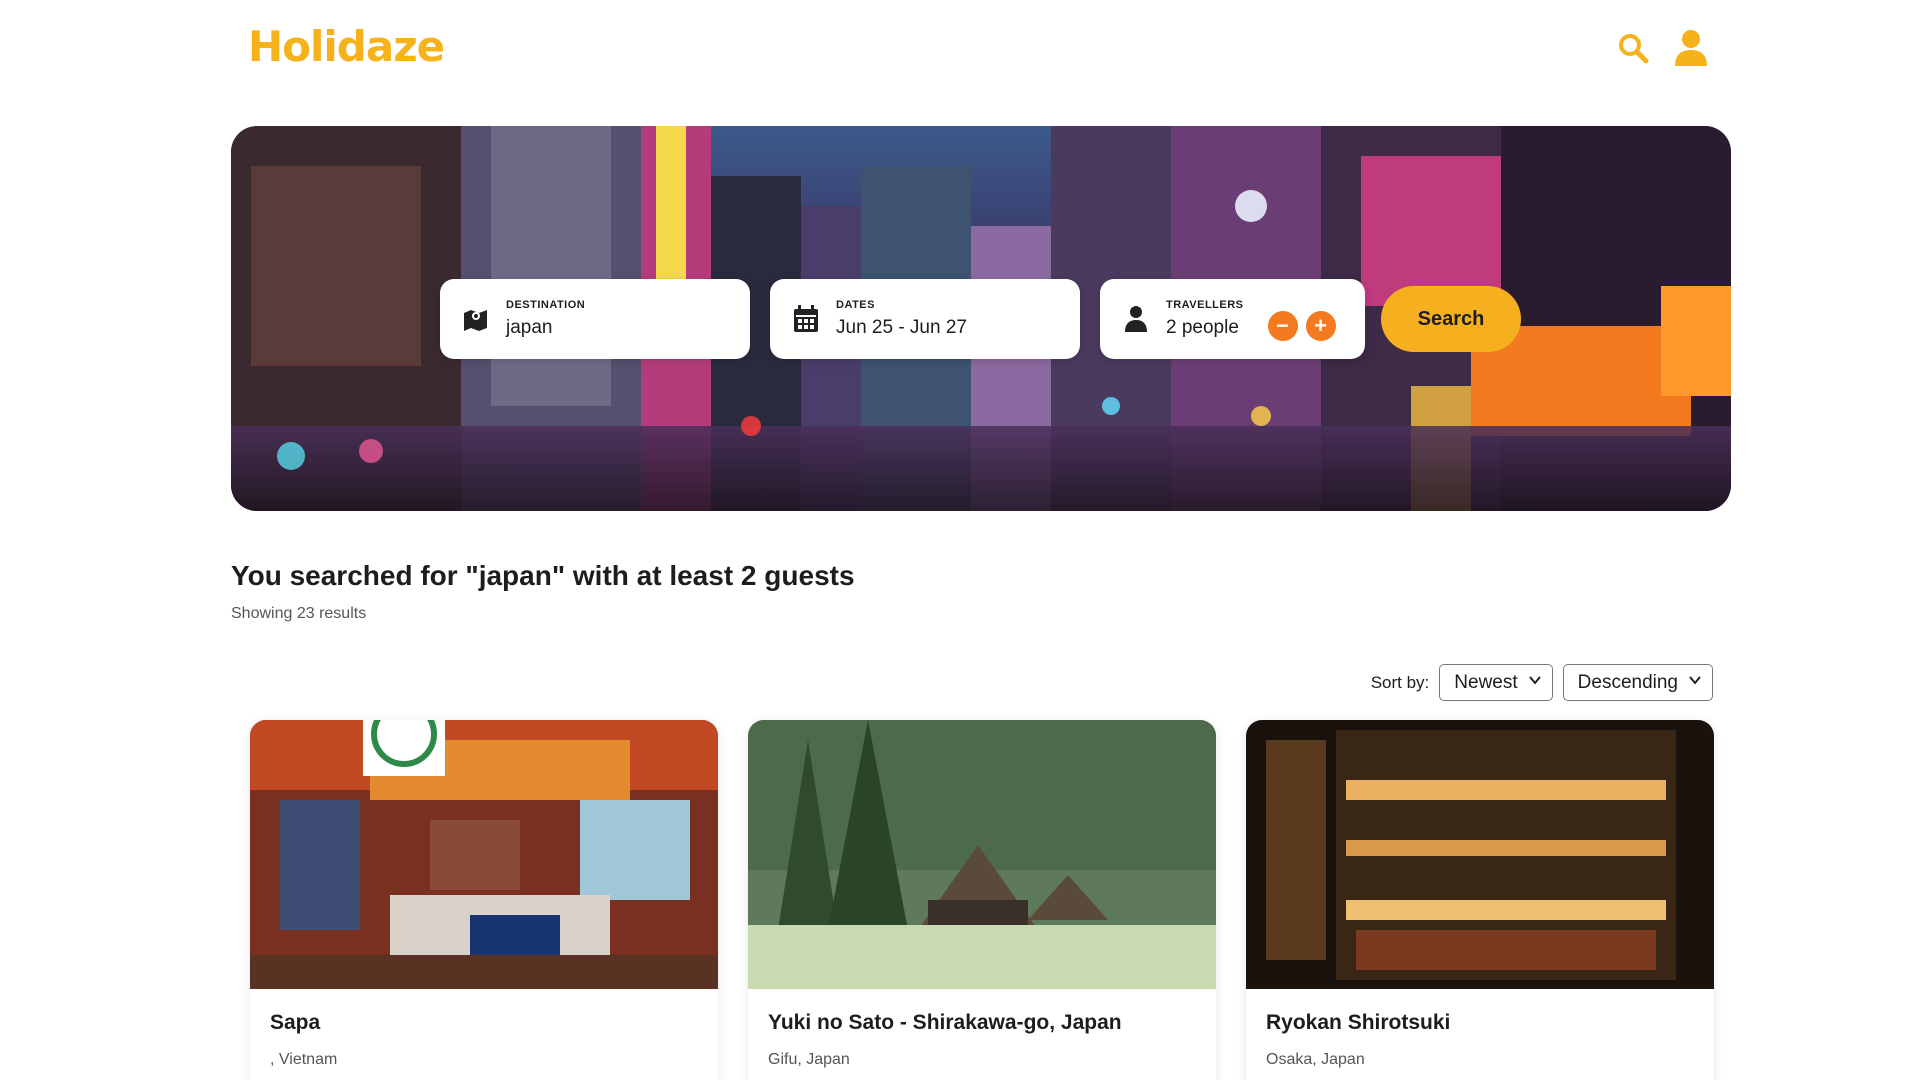 The width and height of the screenshot is (1928, 1080). What do you see at coordinates (476, 319) in the screenshot?
I see `map-icon` at bounding box center [476, 319].